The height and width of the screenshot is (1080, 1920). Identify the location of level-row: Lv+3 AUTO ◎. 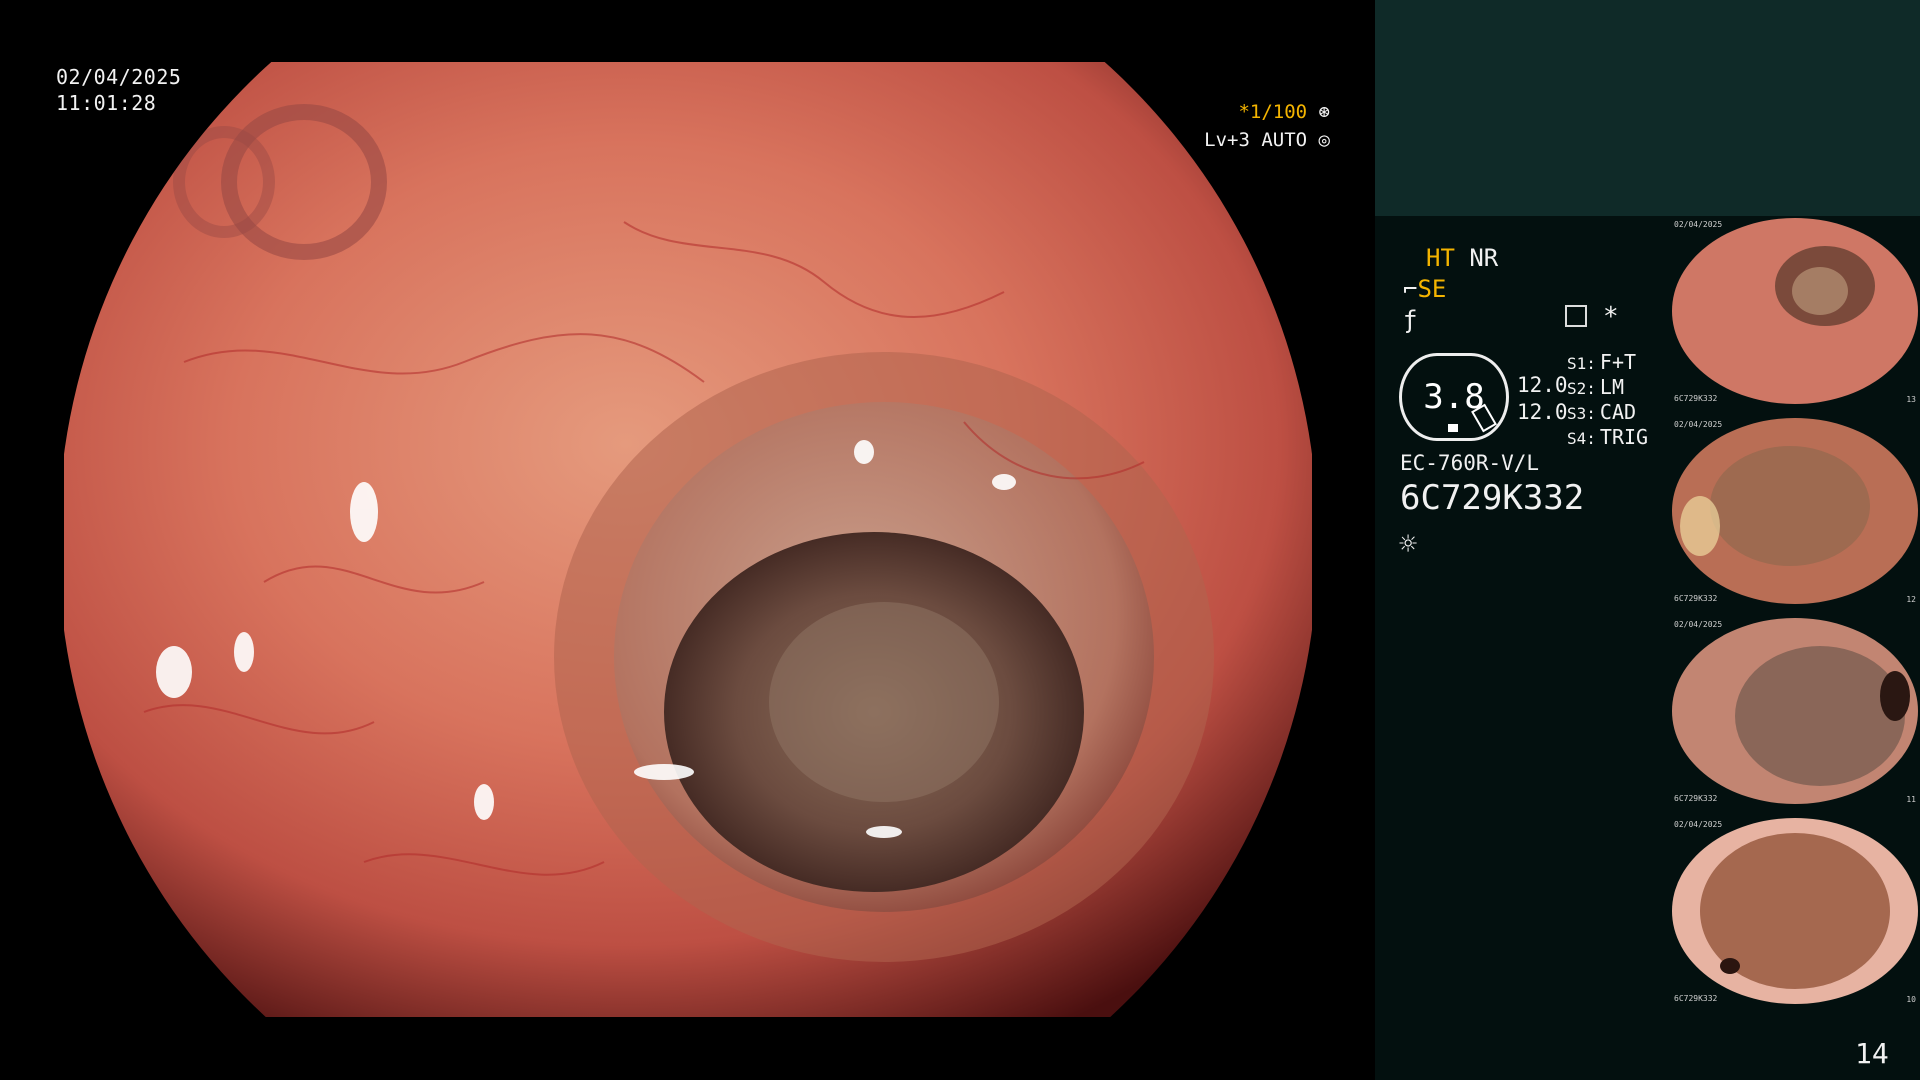
(1260, 140).